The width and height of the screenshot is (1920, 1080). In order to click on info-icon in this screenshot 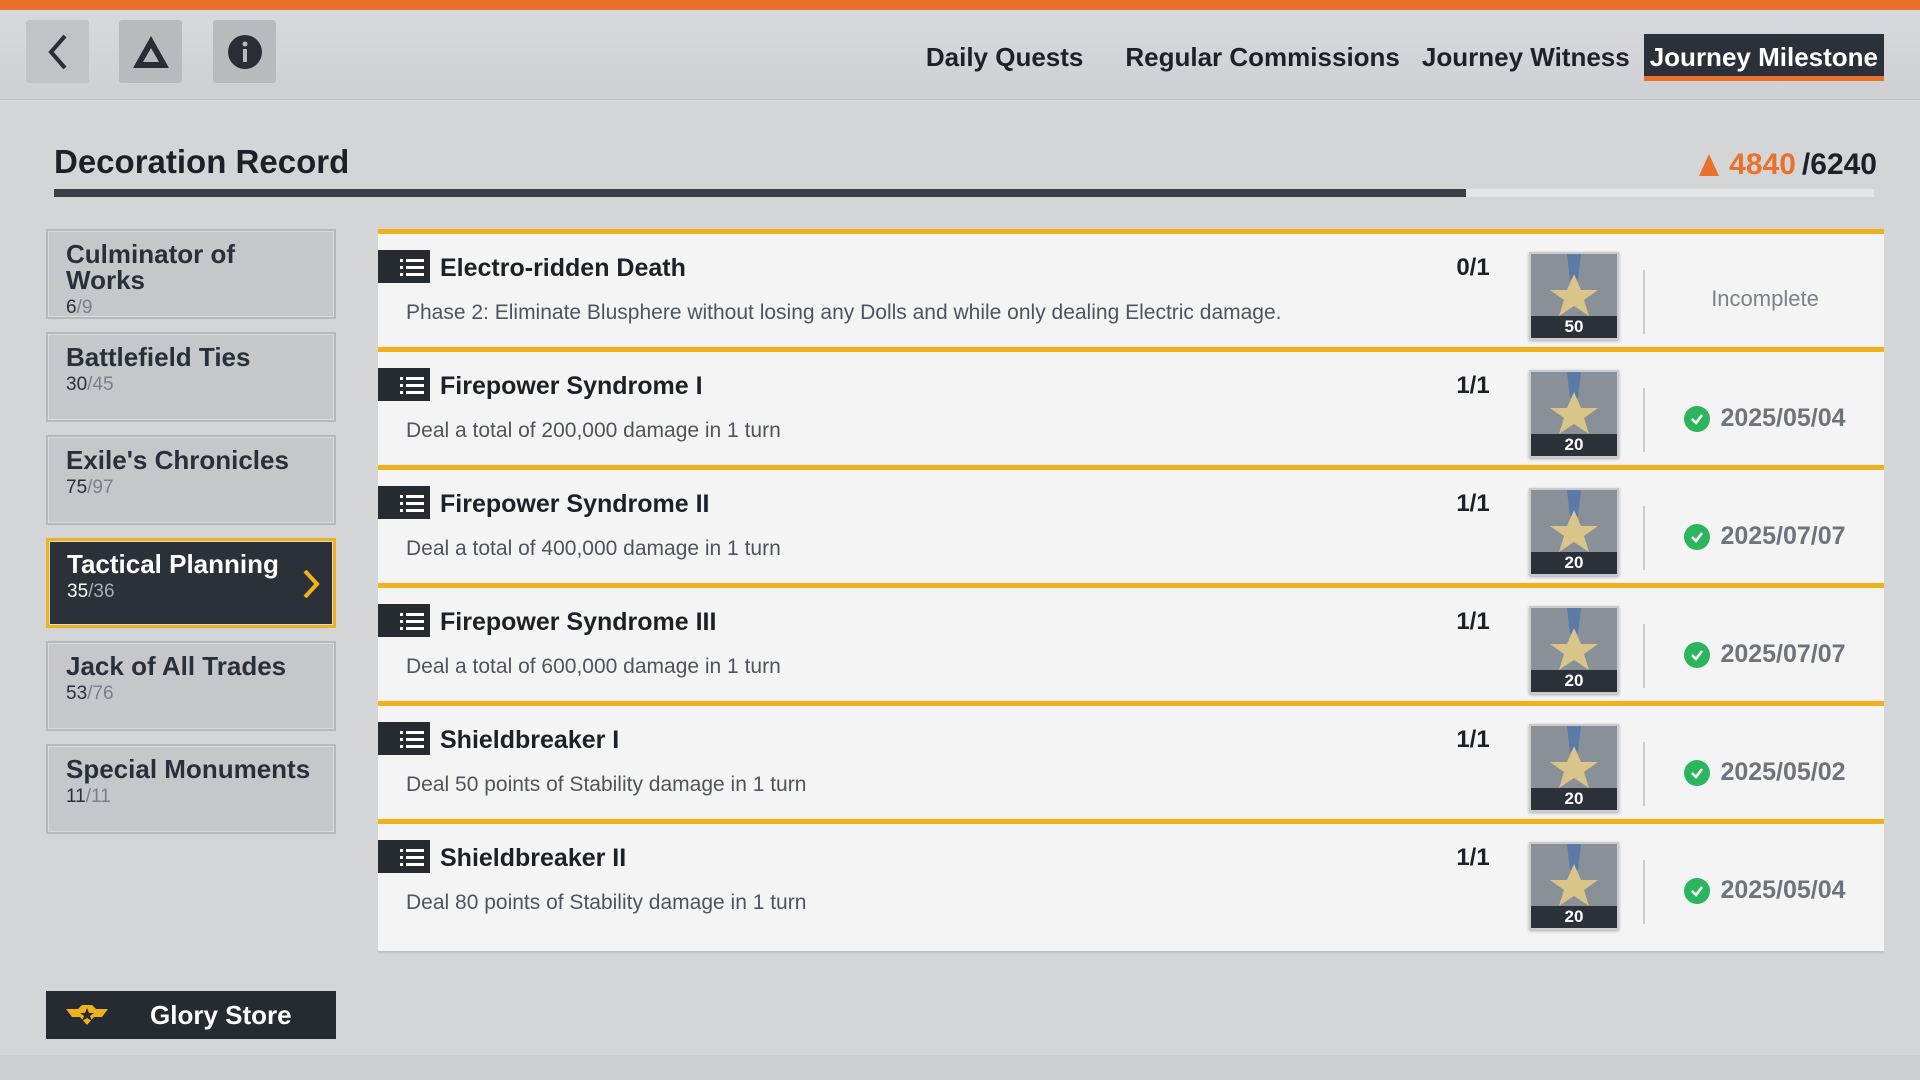, I will do `click(244, 51)`.